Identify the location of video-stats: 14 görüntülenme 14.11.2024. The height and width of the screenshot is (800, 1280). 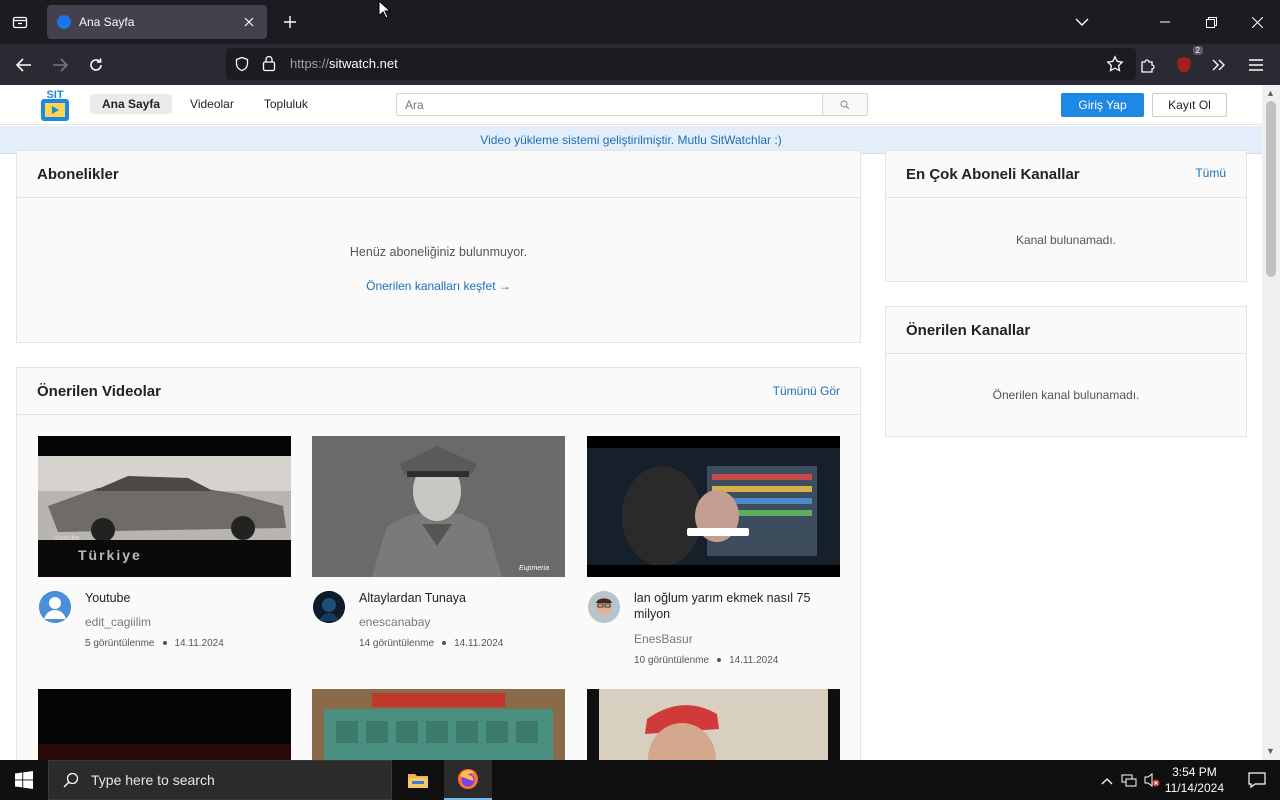
(431, 643).